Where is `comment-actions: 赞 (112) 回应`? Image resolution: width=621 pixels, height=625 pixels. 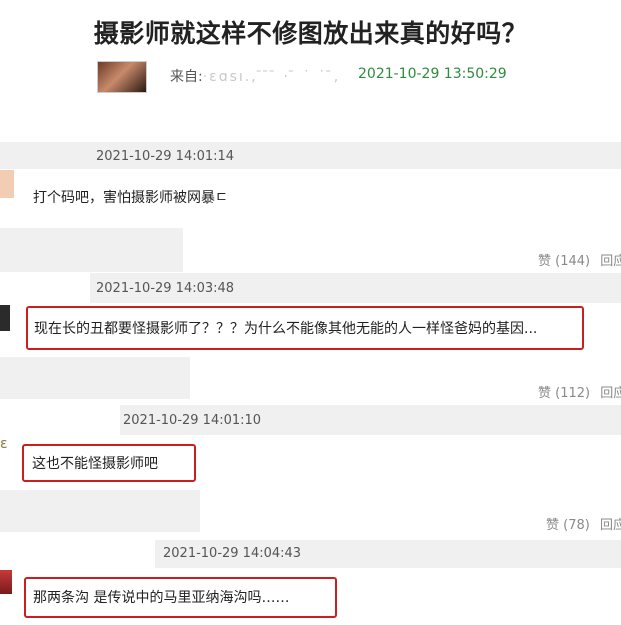 comment-actions: 赞 (112) 回应 is located at coordinates (579, 391).